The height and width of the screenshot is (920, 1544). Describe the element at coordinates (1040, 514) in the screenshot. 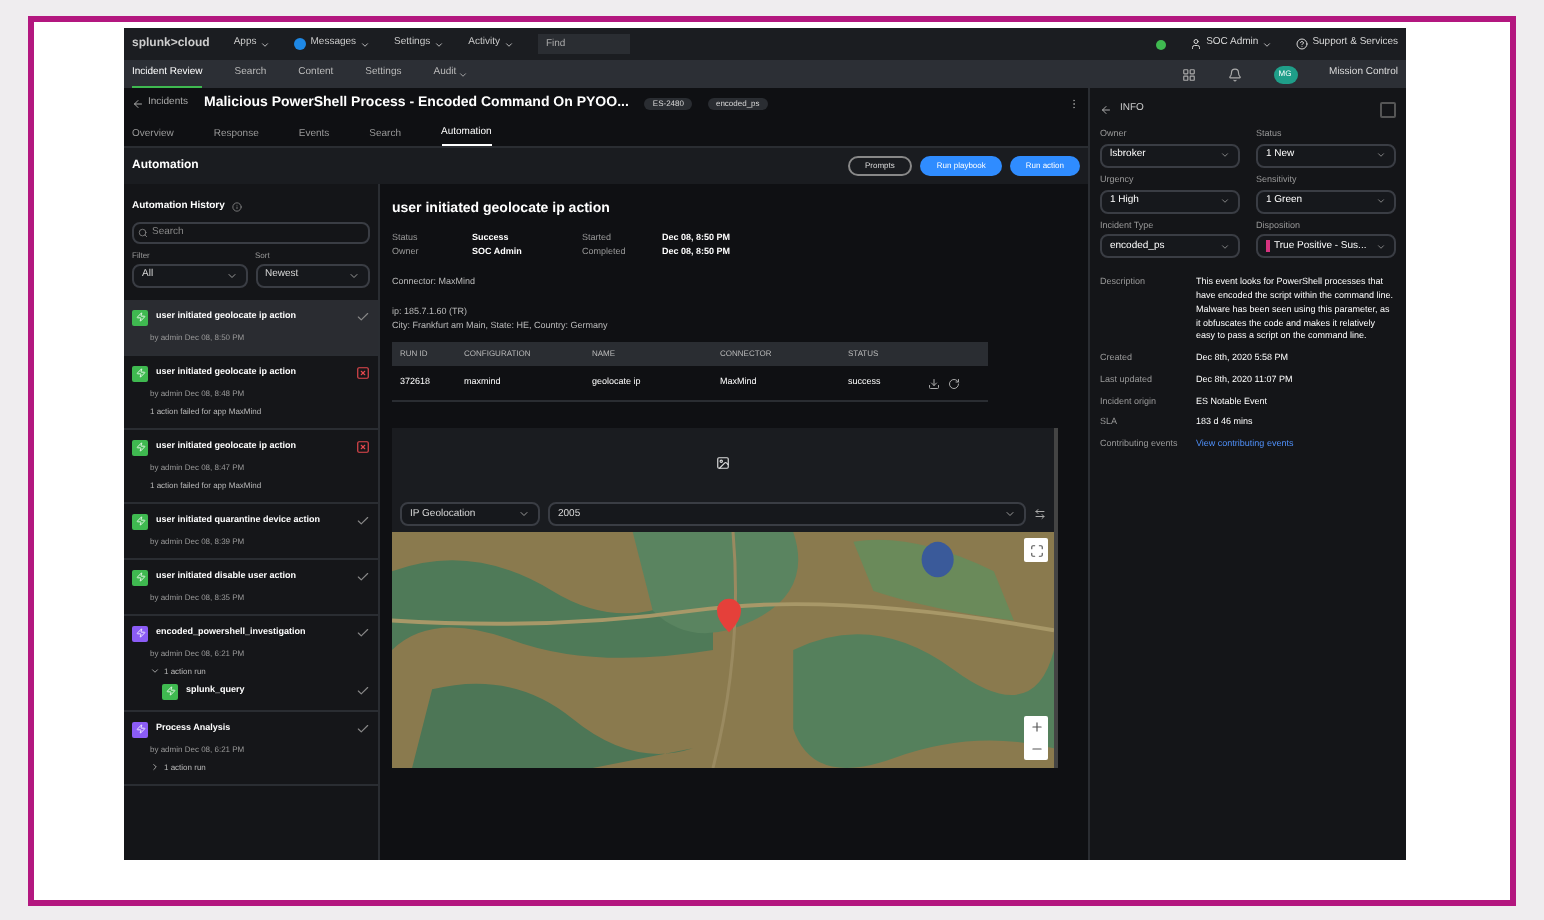

I see `swap-icon` at that location.